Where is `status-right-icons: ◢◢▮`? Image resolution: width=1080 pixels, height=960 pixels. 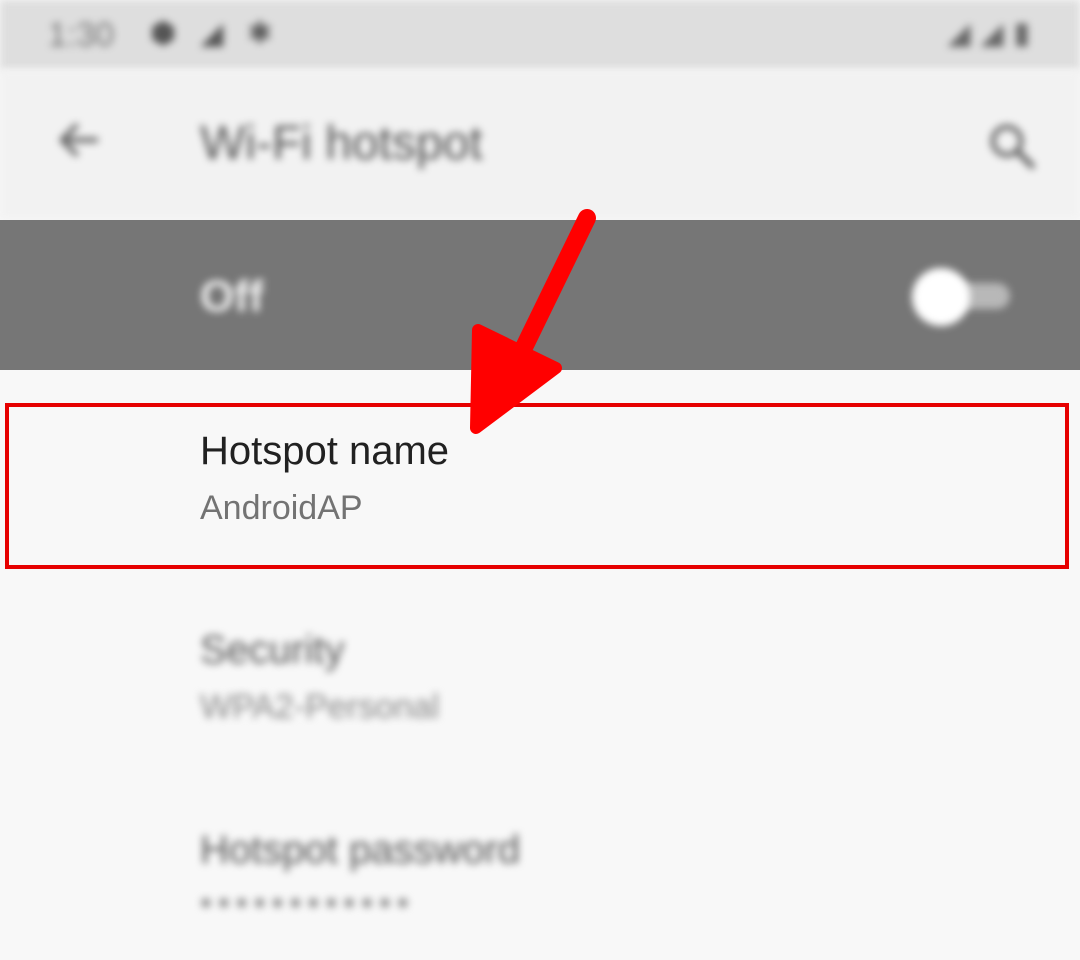 status-right-icons: ◢◢▮ is located at coordinates (993, 33).